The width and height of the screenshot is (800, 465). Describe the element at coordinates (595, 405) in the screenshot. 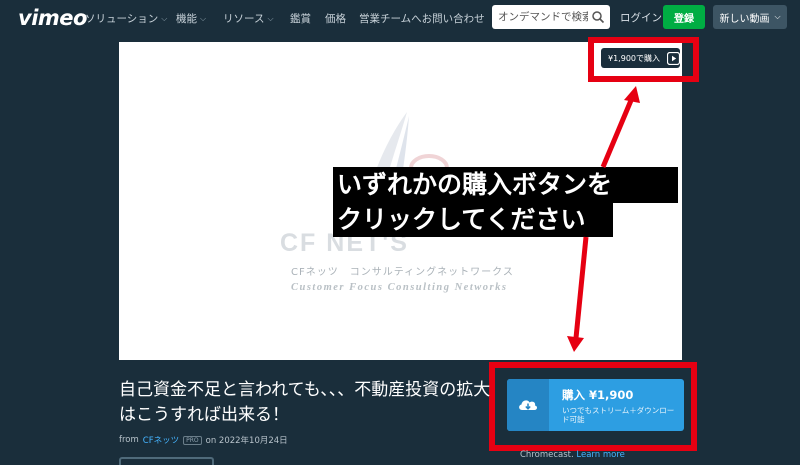

I see `purchase-button: 購入 ¥1,900 いつでもストリーム＋ダウンロード可能` at that location.